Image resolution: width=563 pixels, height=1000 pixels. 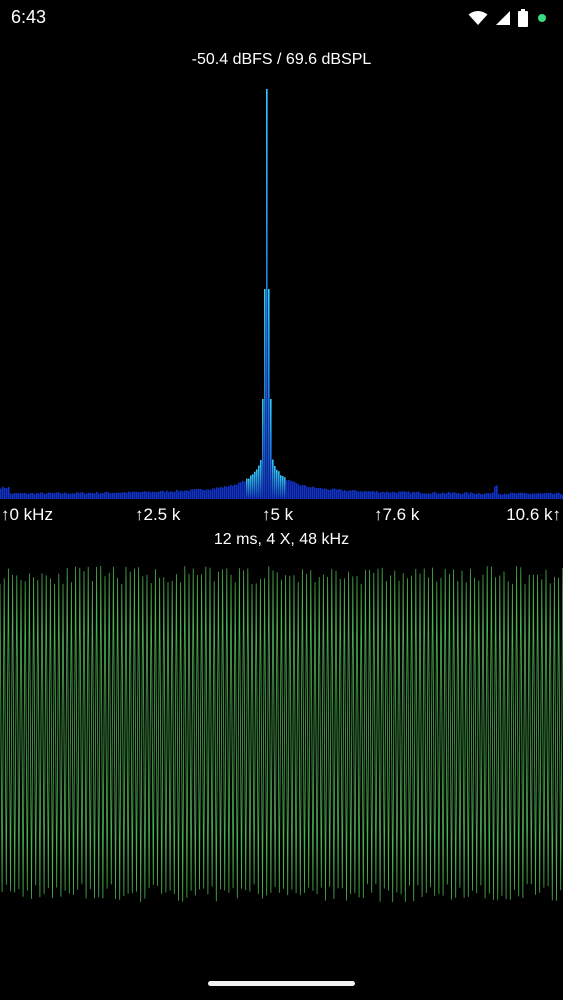 What do you see at coordinates (533, 514) in the screenshot?
I see `freq-label-4: 10.6 k↑` at bounding box center [533, 514].